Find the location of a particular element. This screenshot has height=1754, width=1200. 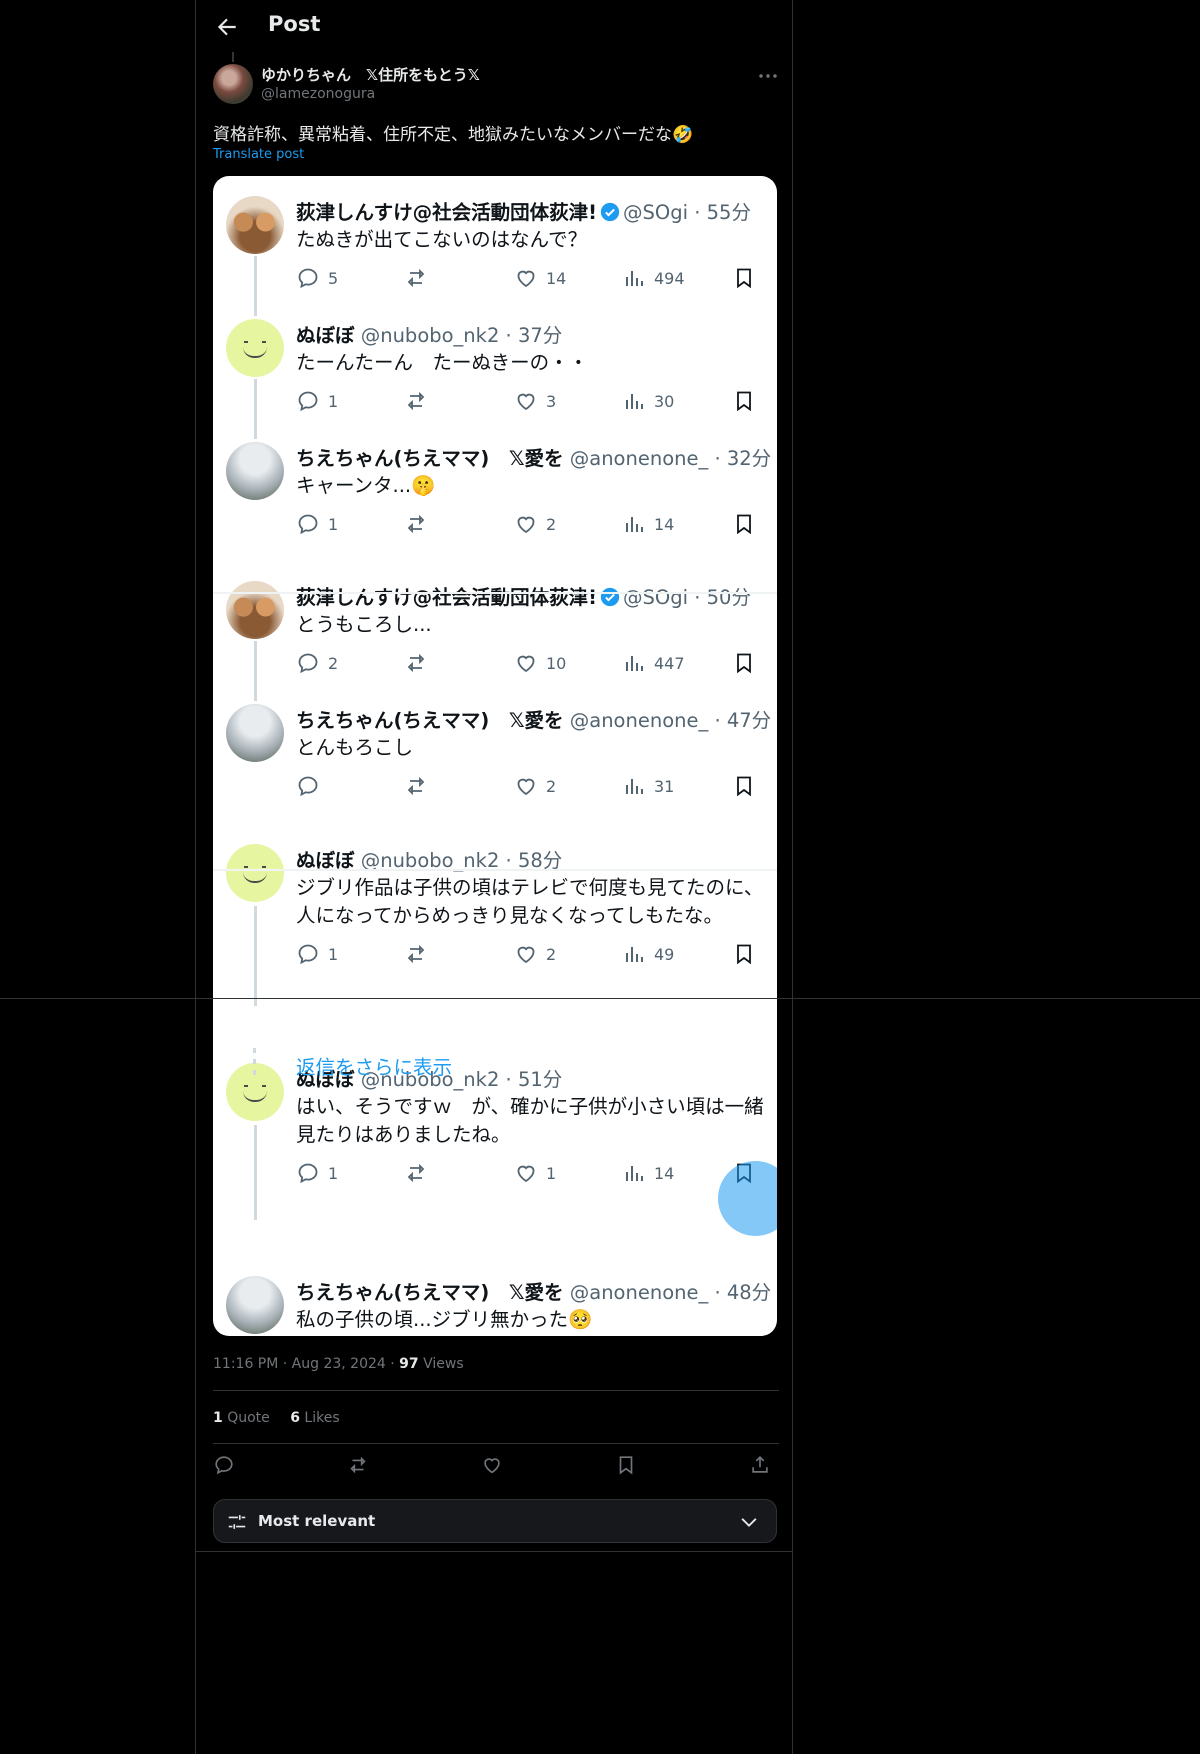

tweet-meta: @SOgi · 50分 is located at coordinates (687, 597).